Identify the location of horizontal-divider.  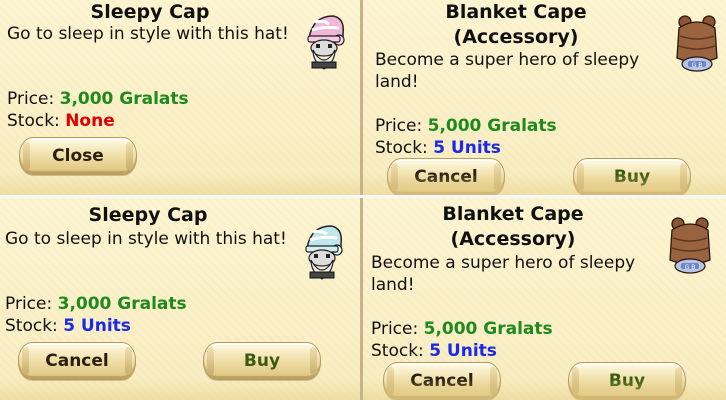
(363, 196).